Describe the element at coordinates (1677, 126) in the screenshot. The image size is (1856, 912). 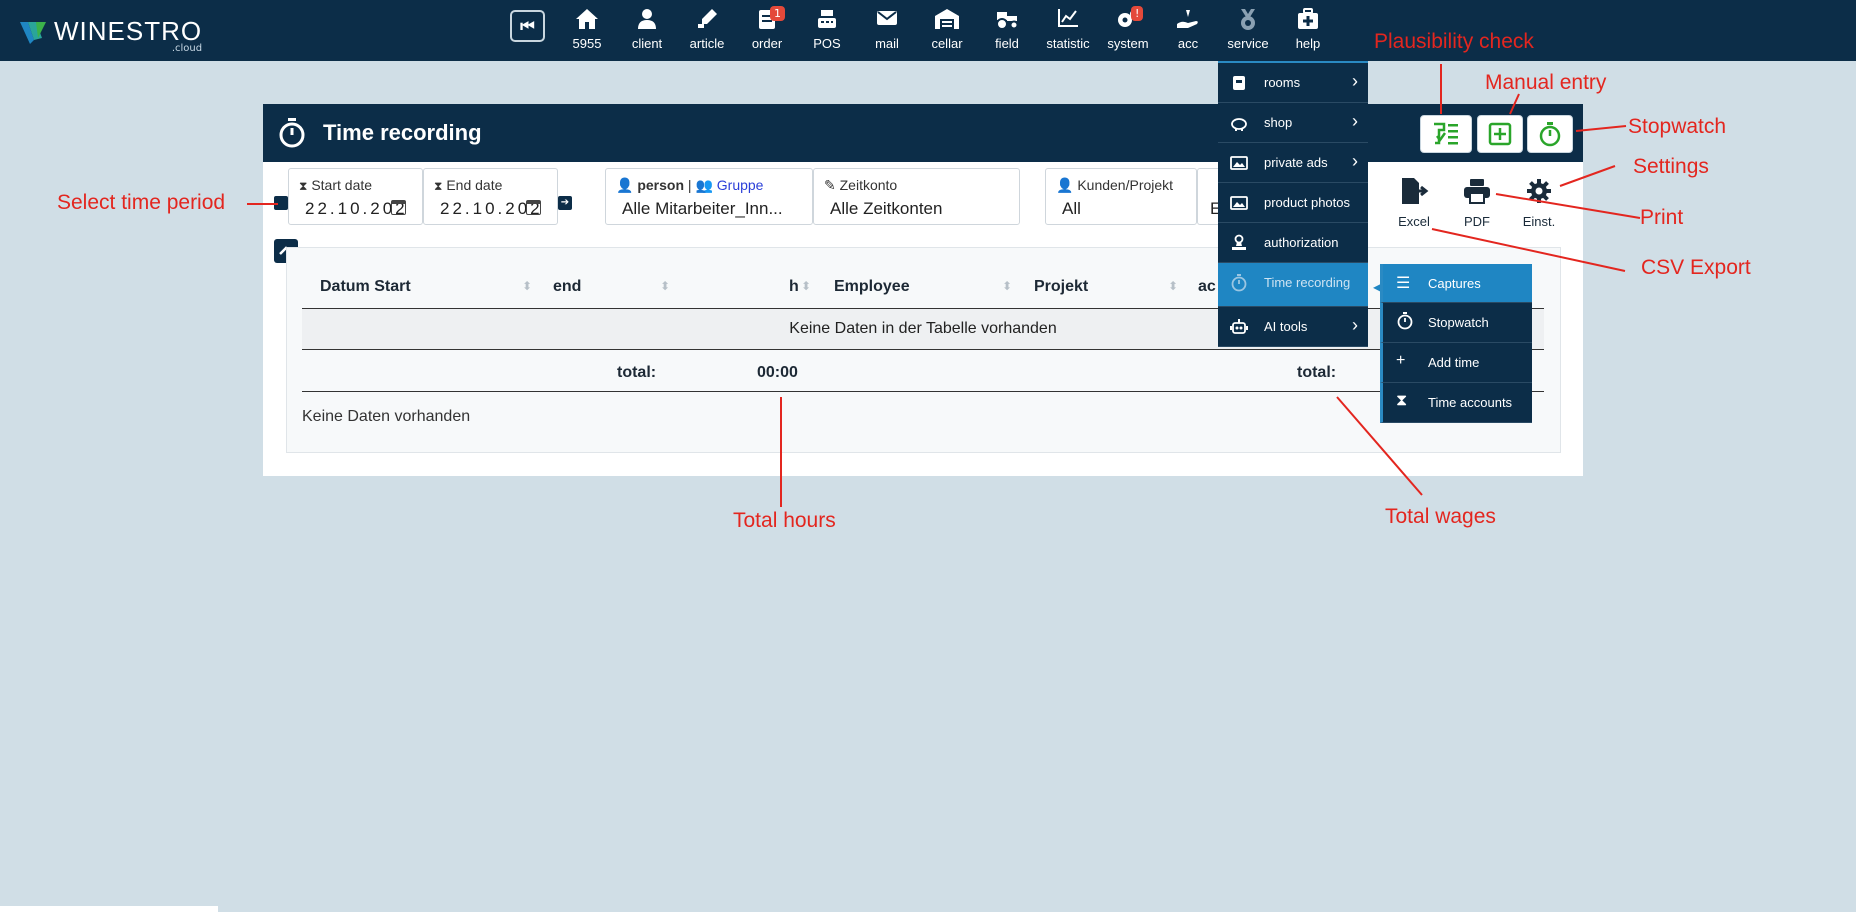
I see `annotation-stopwatch: Stopwatch` at that location.